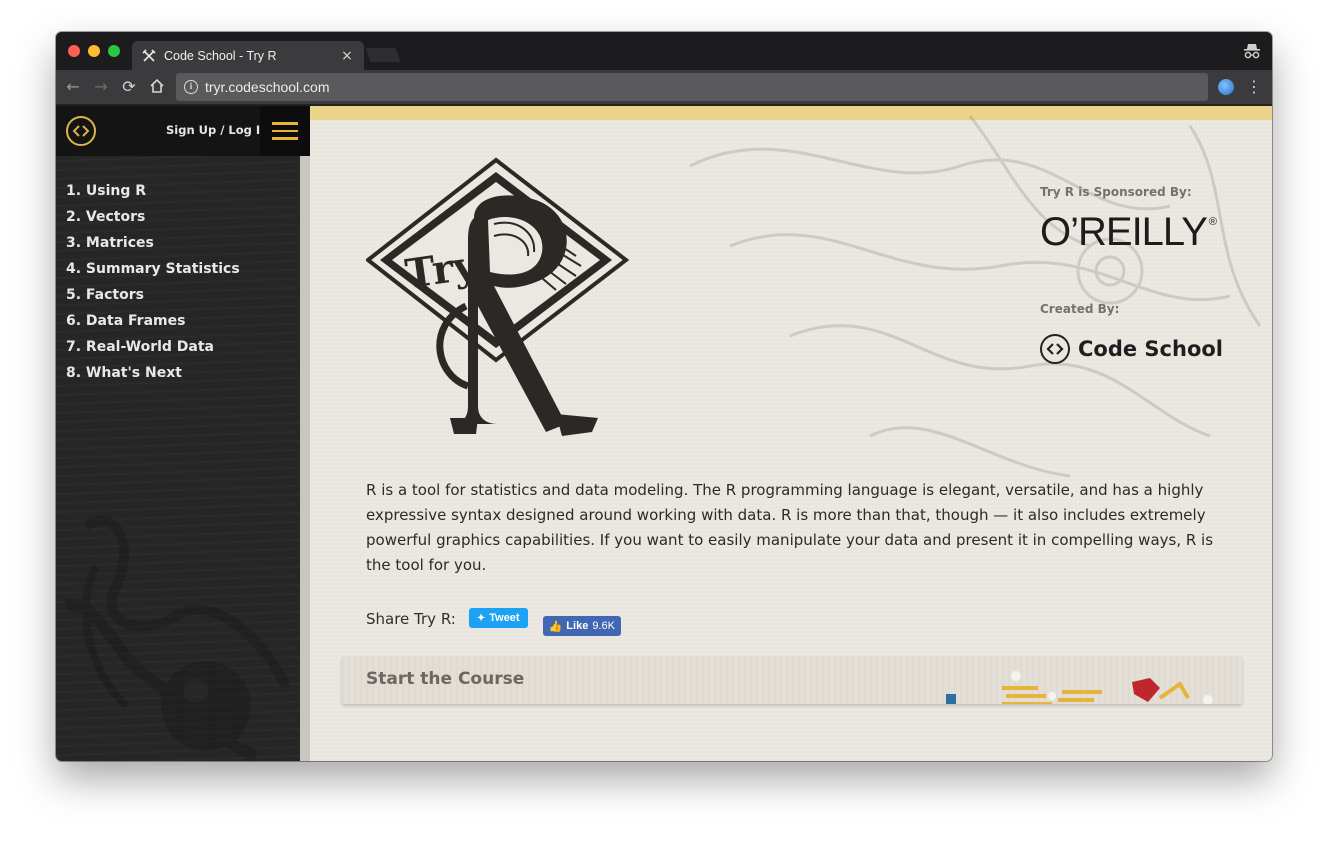 This screenshot has width=1328, height=841. I want to click on registered-mark: ®, so click(1212, 222).